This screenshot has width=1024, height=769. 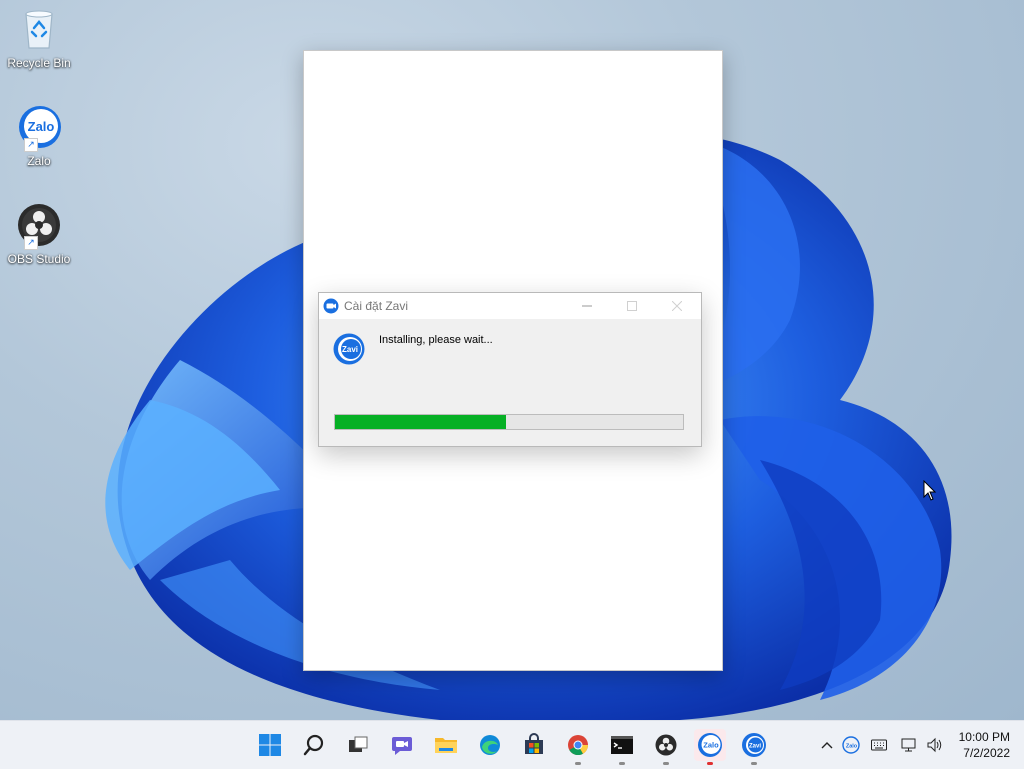 I want to click on zavi-logo-text: Zavi, so click(x=350, y=349).